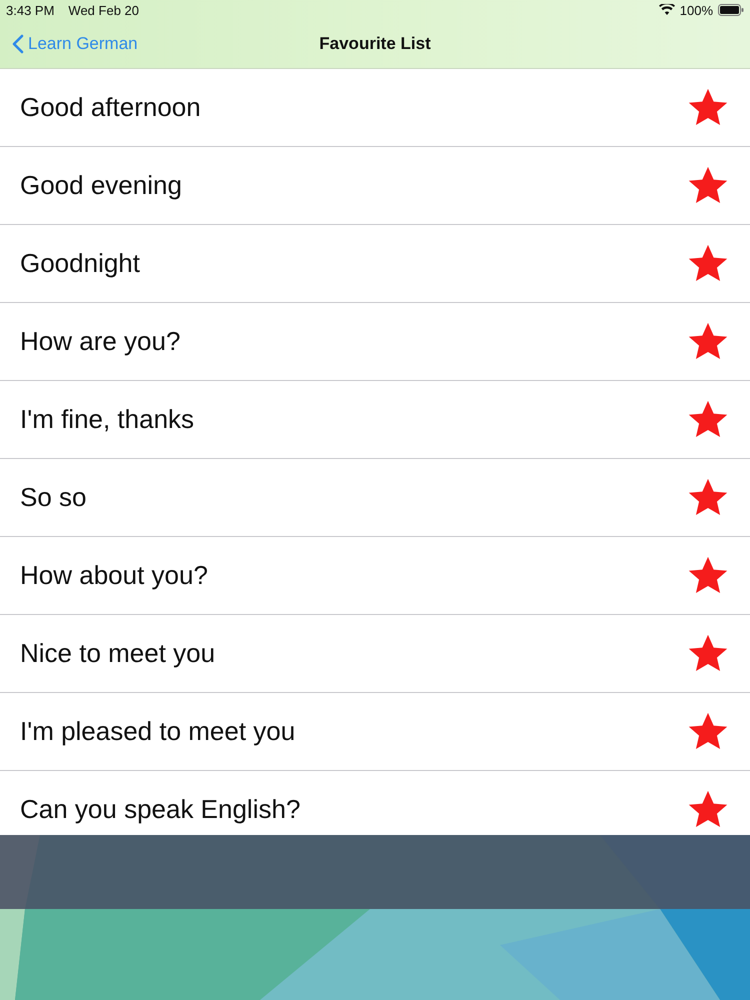  What do you see at coordinates (161, 809) in the screenshot?
I see `phrase-text: Can you speak English?` at bounding box center [161, 809].